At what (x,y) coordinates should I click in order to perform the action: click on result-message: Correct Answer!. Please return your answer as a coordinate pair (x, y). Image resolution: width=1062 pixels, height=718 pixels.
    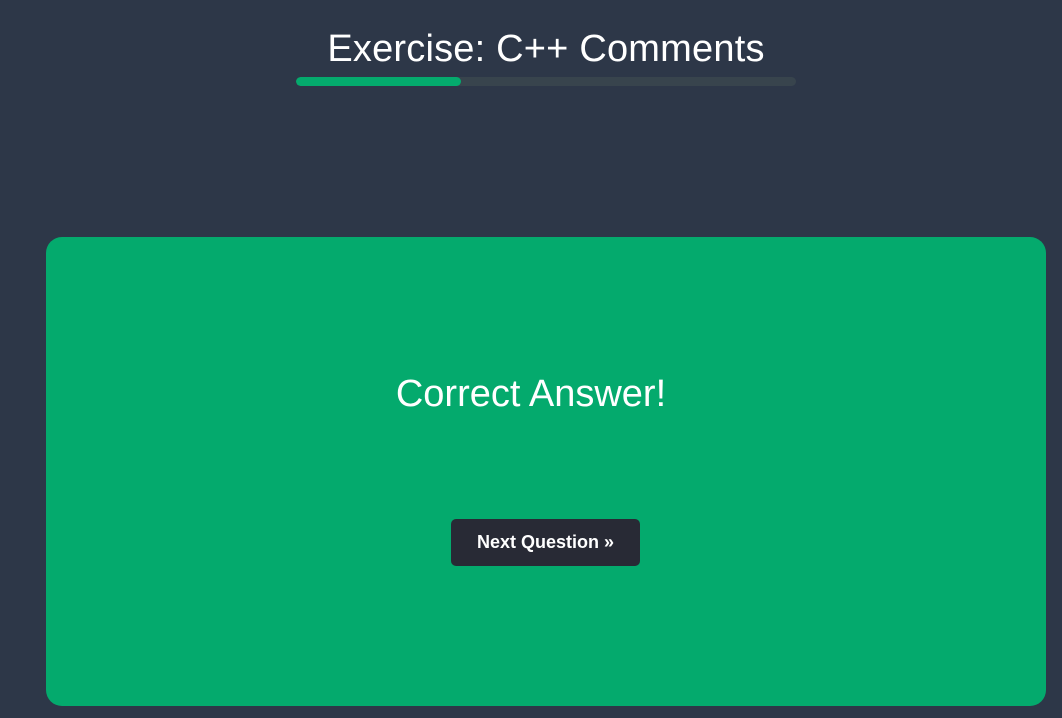
    Looking at the image, I should click on (531, 394).